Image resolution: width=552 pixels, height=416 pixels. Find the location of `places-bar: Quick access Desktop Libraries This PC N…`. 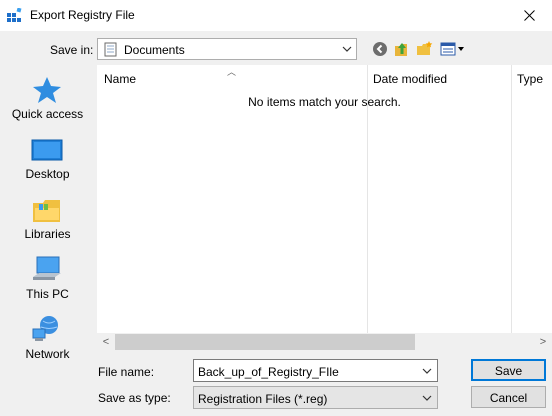

places-bar: Quick access Desktop Libraries This PC N… is located at coordinates (47, 215).